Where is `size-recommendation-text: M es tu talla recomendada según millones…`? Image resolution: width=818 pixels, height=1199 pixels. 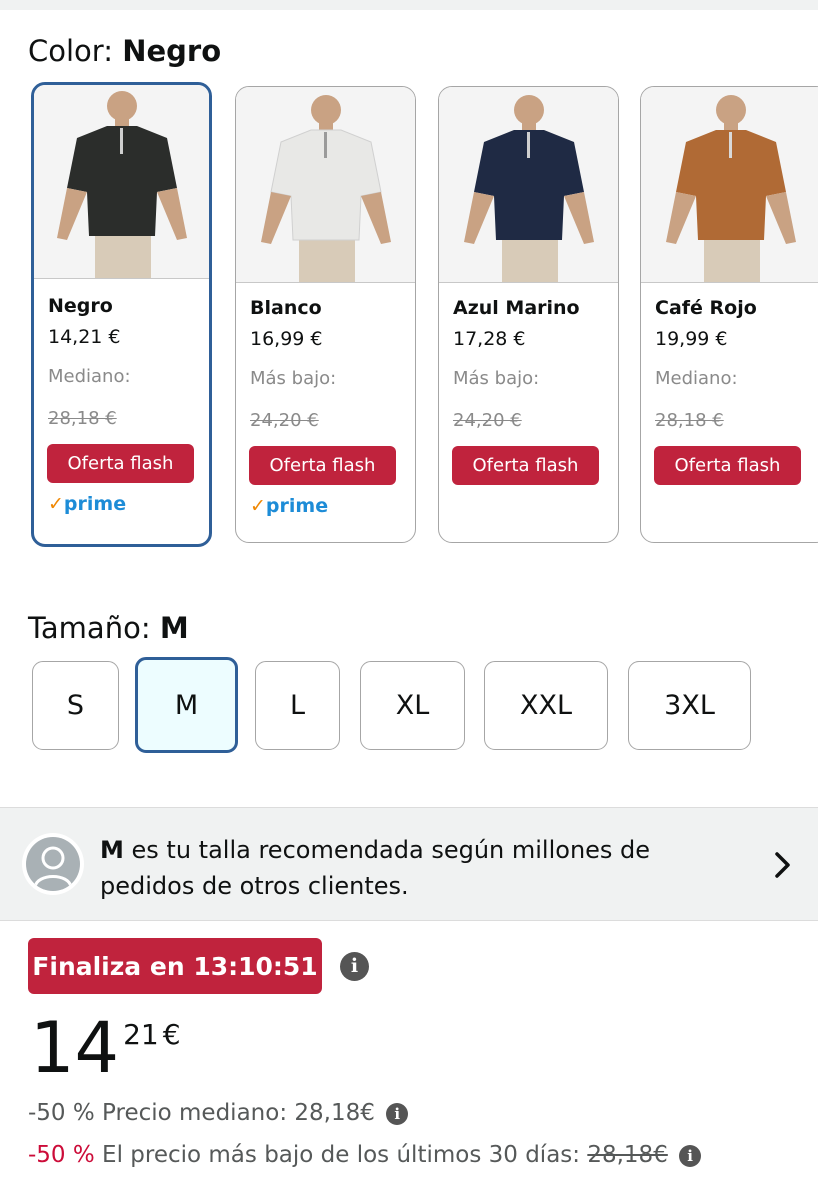 size-recommendation-text: M es tu talla recomendada según millones… is located at coordinates (375, 868).